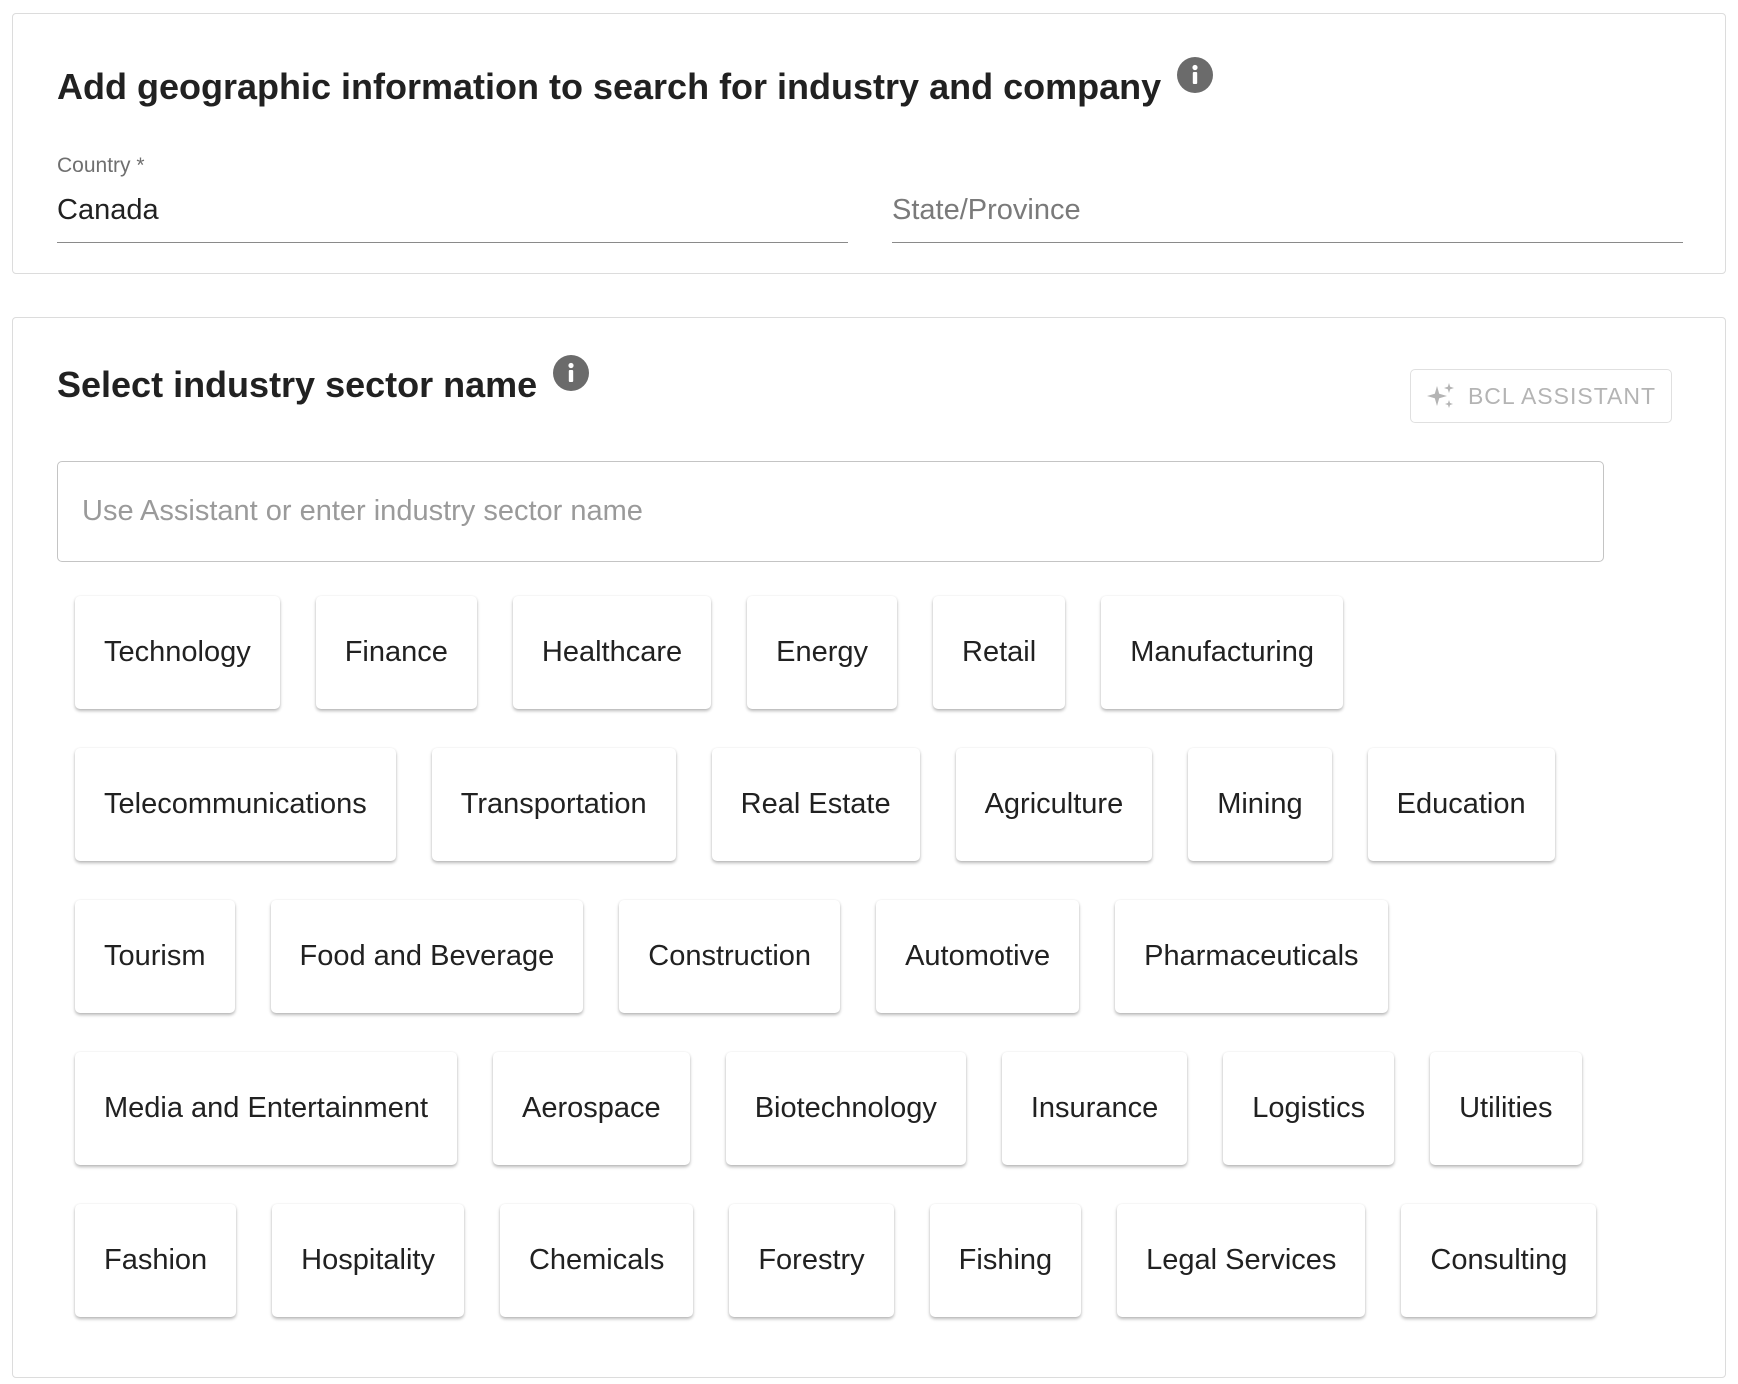 Image resolution: width=1738 pixels, height=1384 pixels. What do you see at coordinates (1005, 1260) in the screenshot?
I see `industry-chip-fishing: Fishing` at bounding box center [1005, 1260].